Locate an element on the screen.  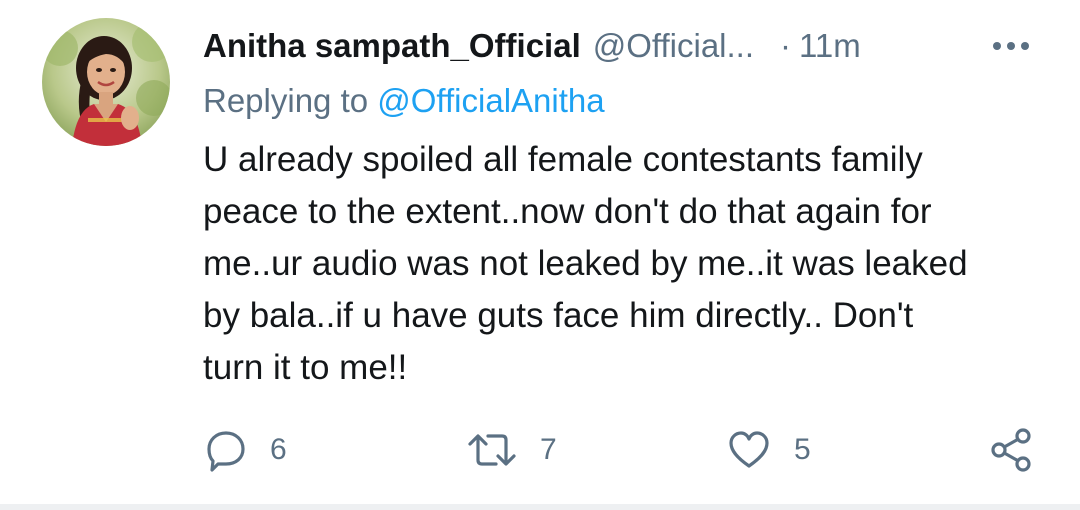
avatar is located at coordinates (106, 82).